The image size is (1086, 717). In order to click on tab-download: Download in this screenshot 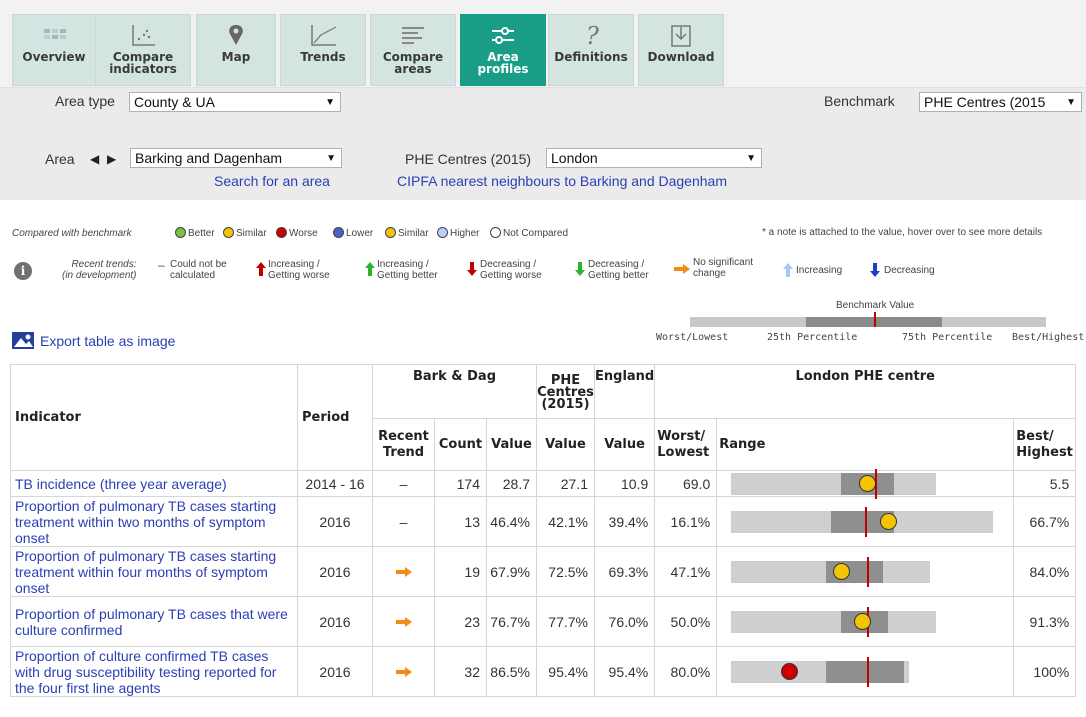, I will do `click(681, 50)`.